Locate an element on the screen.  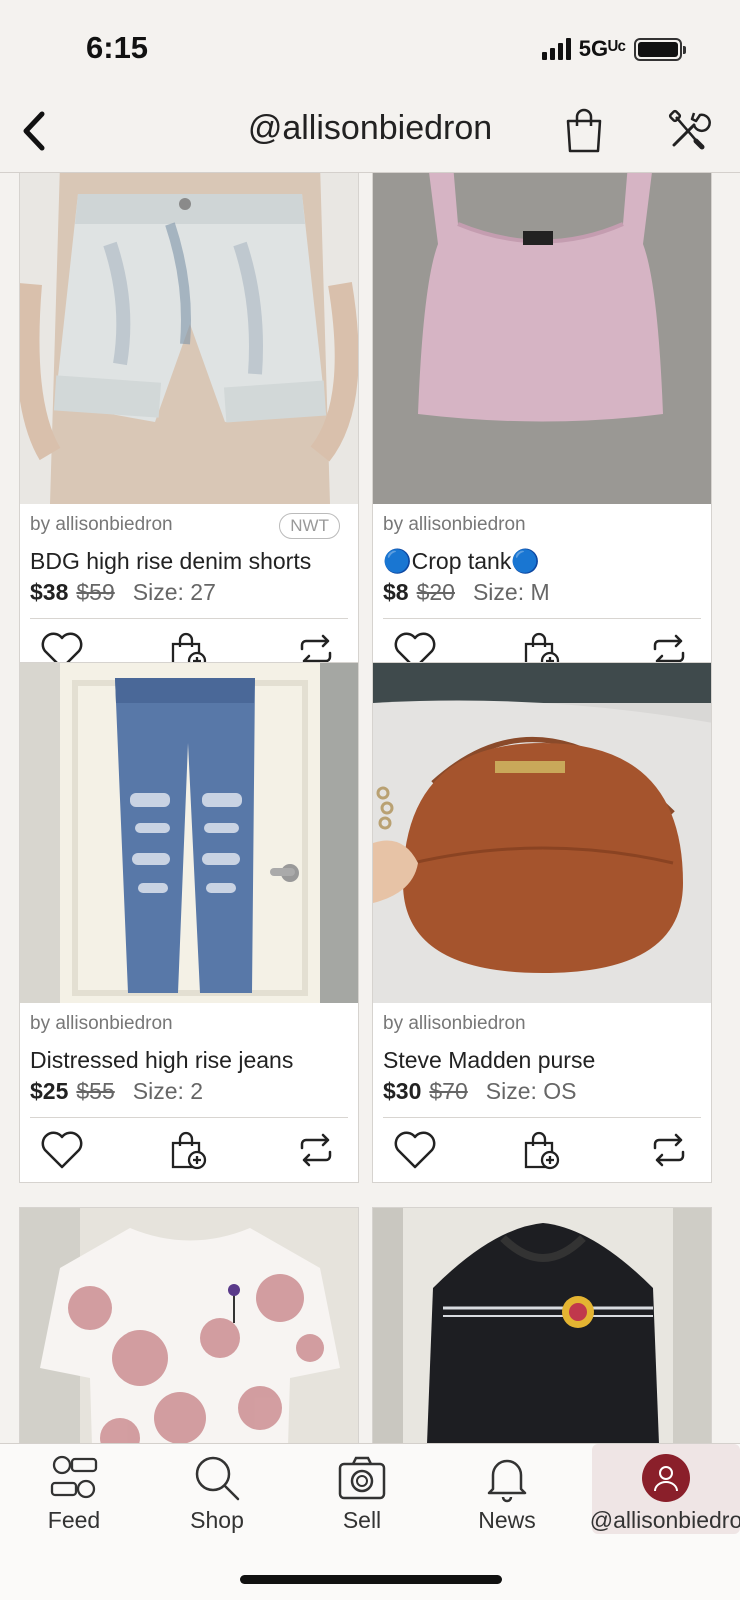
home-indicator is located at coordinates (371, 1579).